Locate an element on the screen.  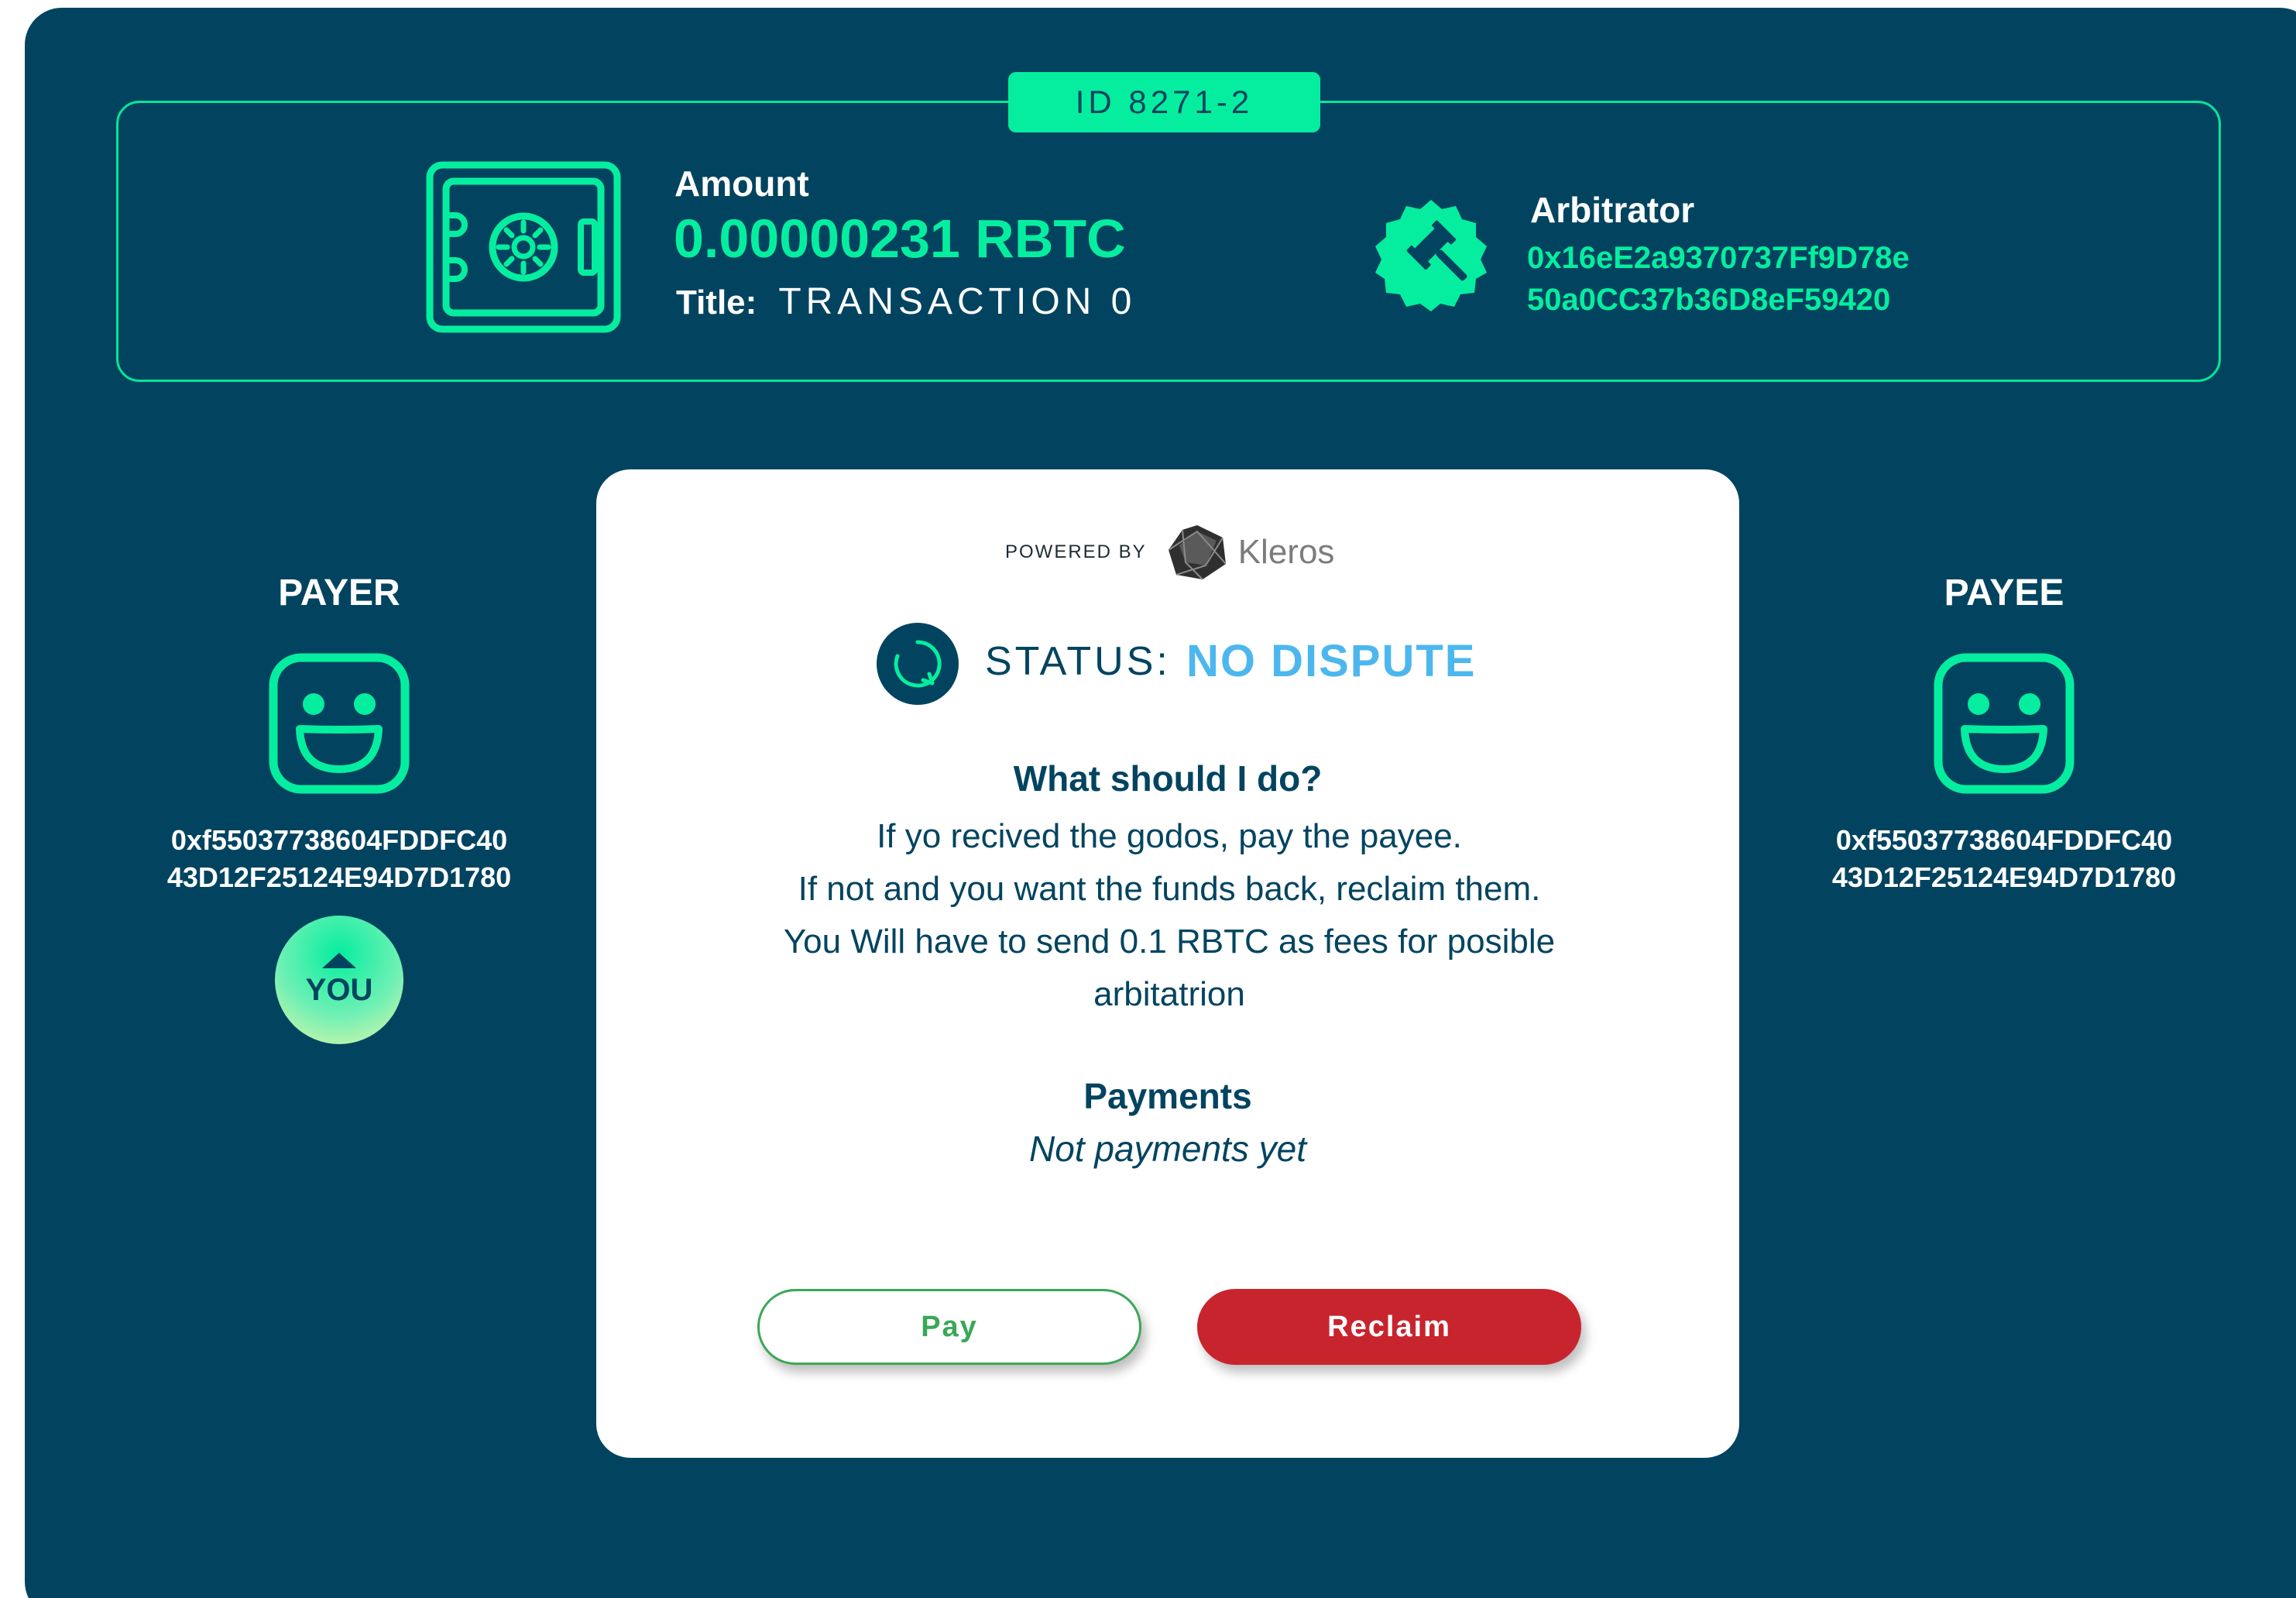
arbitrator-address-line-1: 0x16eE2a9370737Ff9D78e is located at coordinates (1719, 258).